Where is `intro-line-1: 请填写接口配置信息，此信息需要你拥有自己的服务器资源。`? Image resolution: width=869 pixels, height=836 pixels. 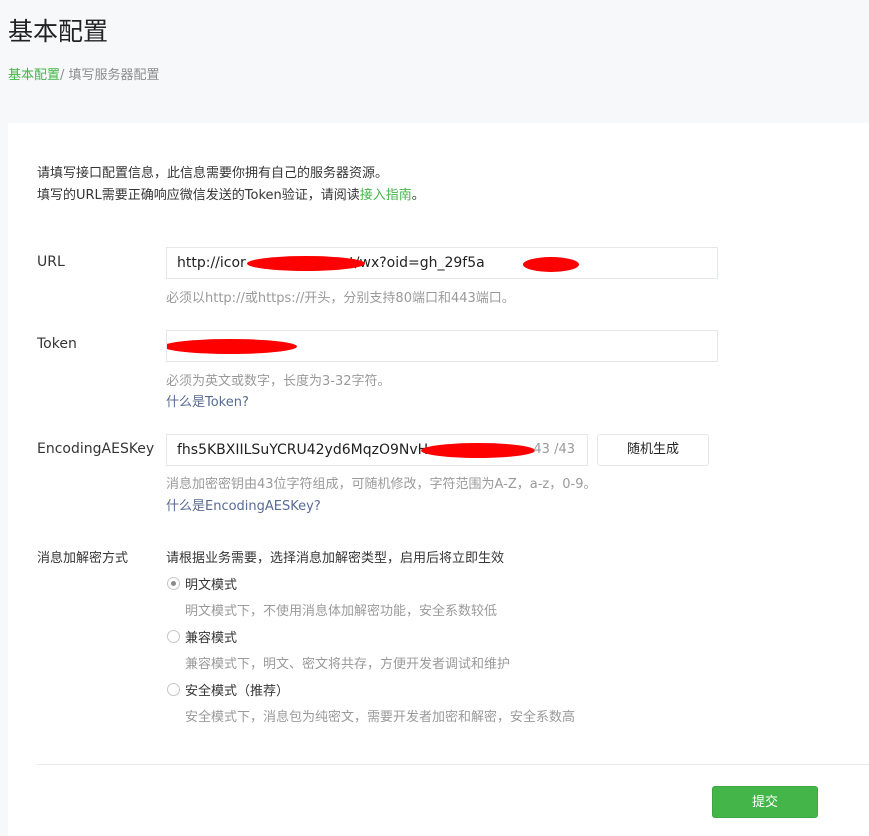 intro-line-1: 请填写接口配置信息，此信息需要你拥有自己的服务器资源。 is located at coordinates (213, 173).